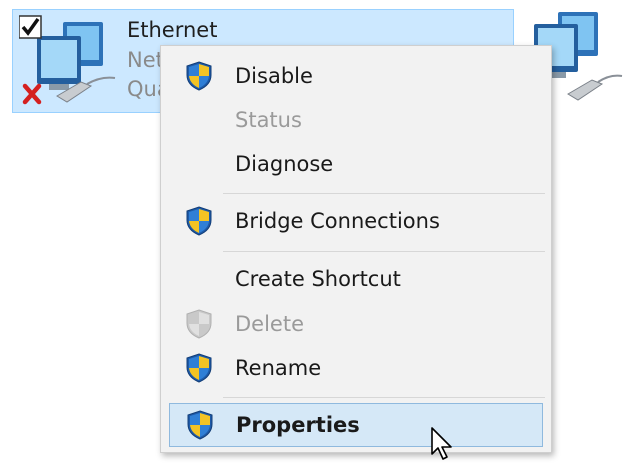 The width and height of the screenshot is (626, 464). I want to click on menu-item-label: Bridge Connections, so click(337, 221).